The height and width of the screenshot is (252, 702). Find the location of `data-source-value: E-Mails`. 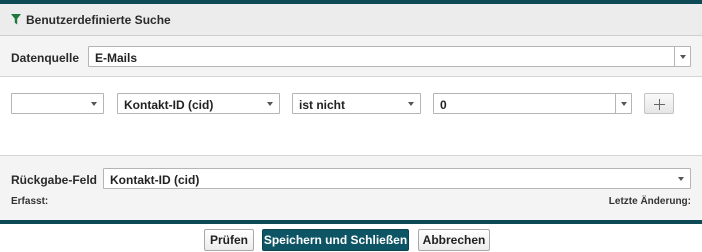

data-source-value: E-Mails is located at coordinates (116, 58).